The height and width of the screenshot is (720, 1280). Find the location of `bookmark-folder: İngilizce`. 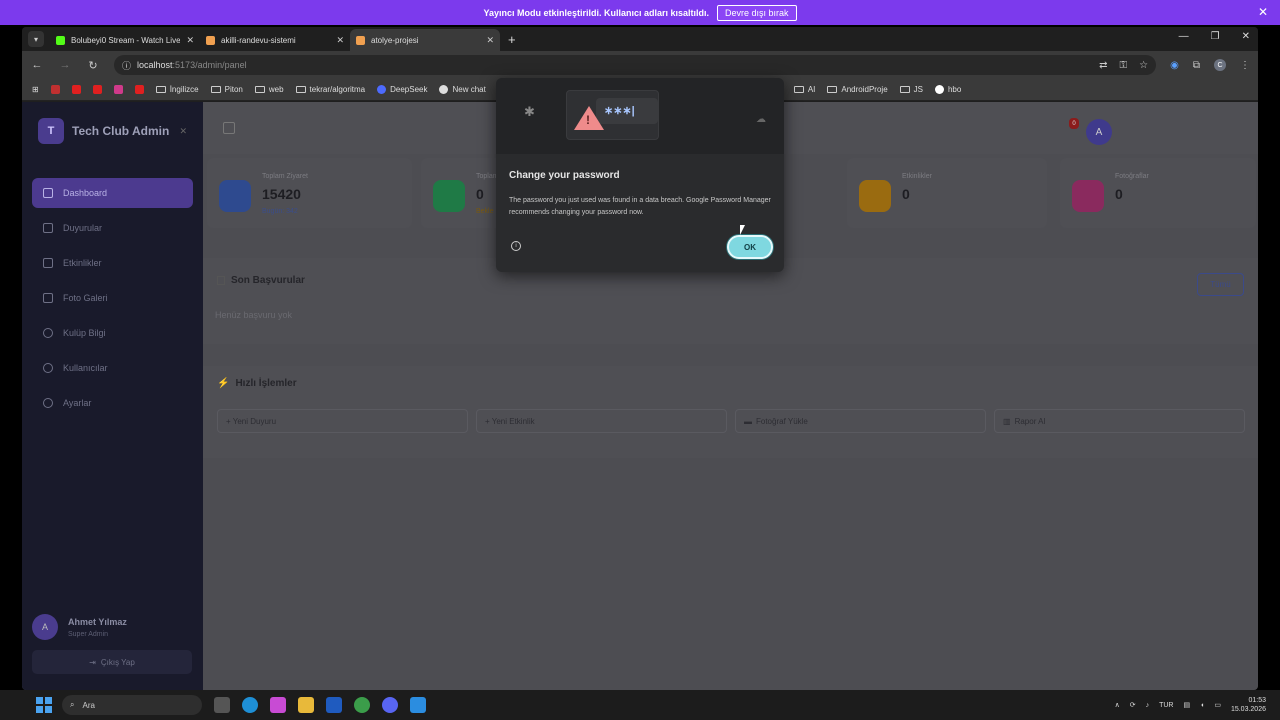

bookmark-folder: İngilizce is located at coordinates (177, 89).